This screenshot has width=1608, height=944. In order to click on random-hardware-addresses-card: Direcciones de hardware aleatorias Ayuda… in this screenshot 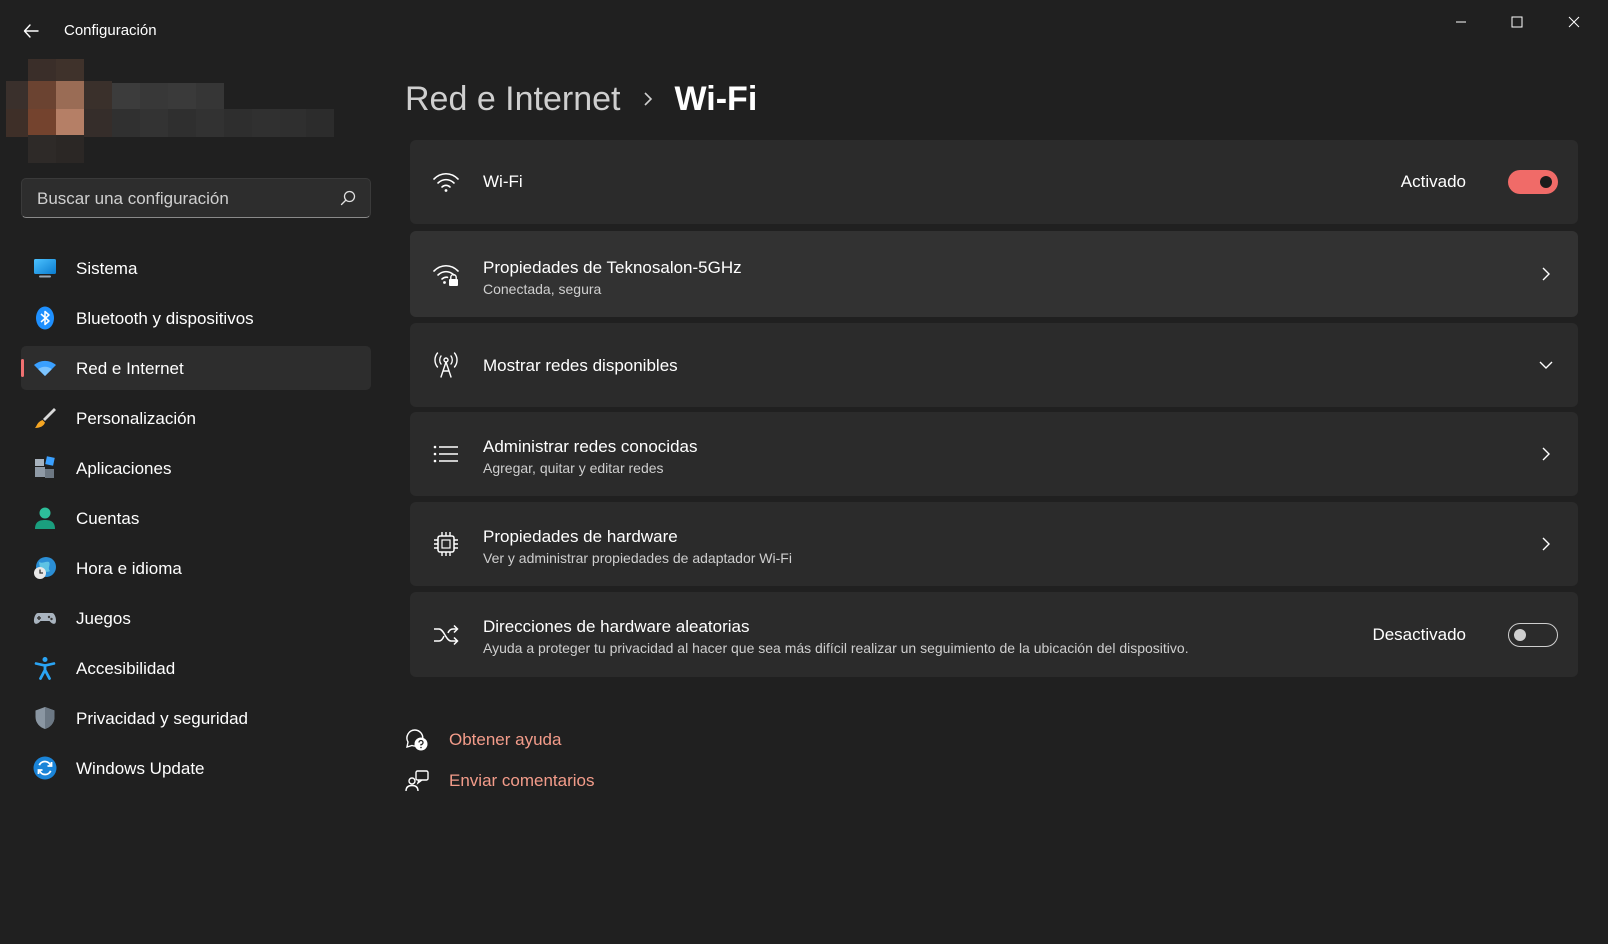, I will do `click(994, 634)`.